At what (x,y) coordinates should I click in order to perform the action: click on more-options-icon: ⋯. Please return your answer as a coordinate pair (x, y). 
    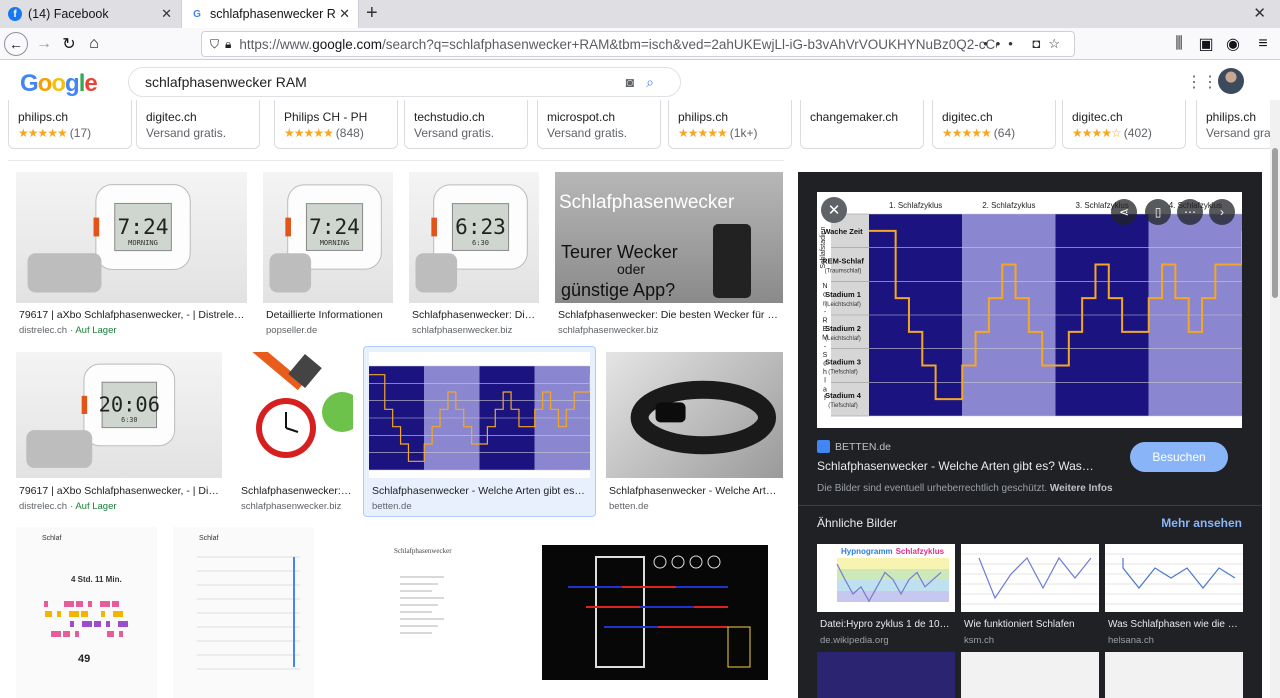
    Looking at the image, I should click on (1190, 212).